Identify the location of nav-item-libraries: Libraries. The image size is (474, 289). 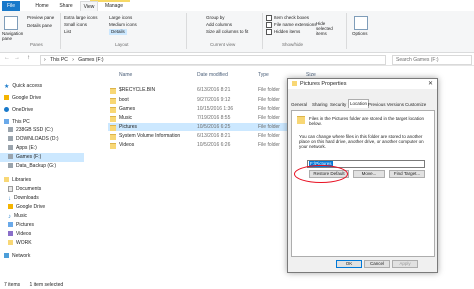
(17, 180).